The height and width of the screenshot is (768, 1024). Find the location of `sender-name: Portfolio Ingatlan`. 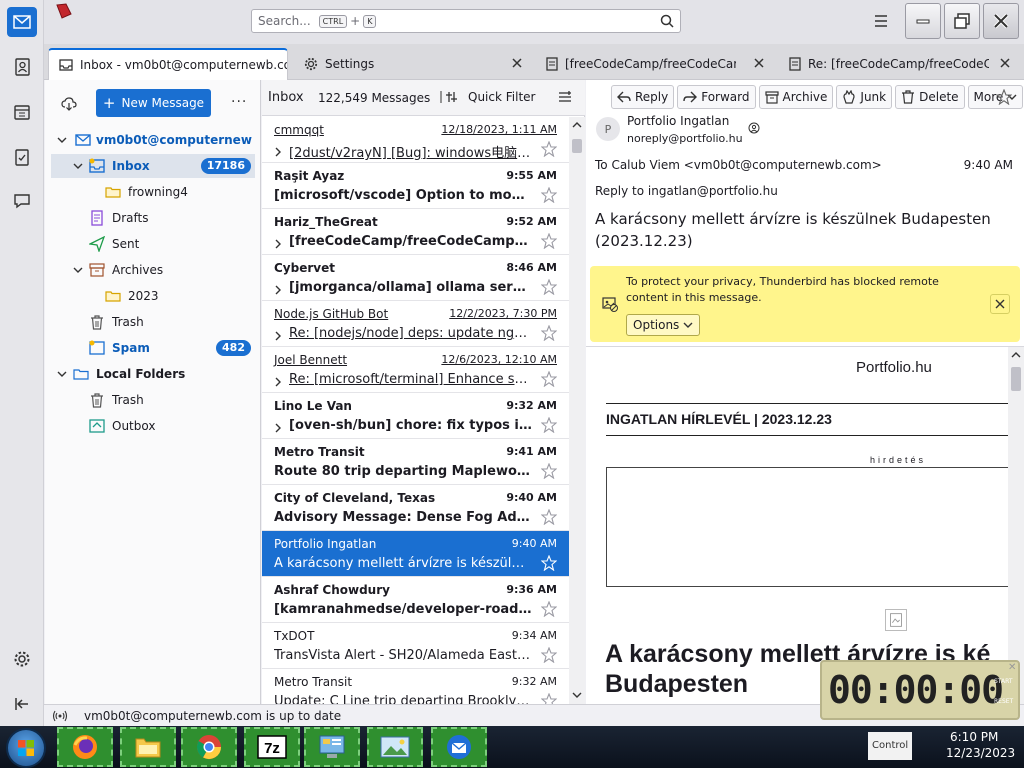

sender-name: Portfolio Ingatlan is located at coordinates (678, 121).